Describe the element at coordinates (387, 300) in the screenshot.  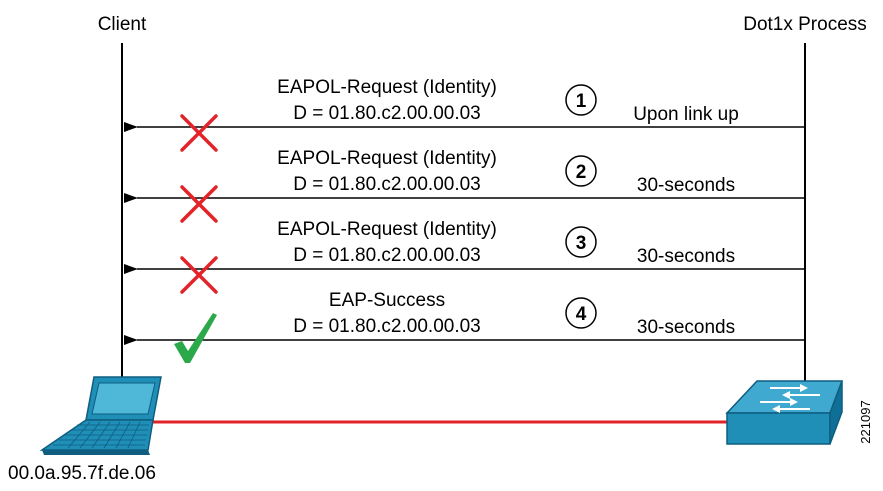
I see `message-title: EAP-Success` at that location.